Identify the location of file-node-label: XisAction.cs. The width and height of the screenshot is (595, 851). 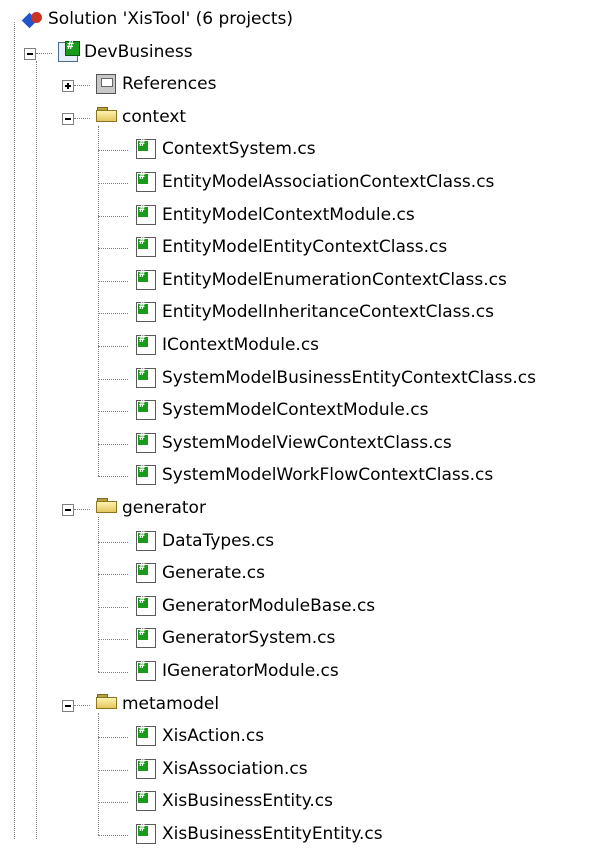
(213, 736).